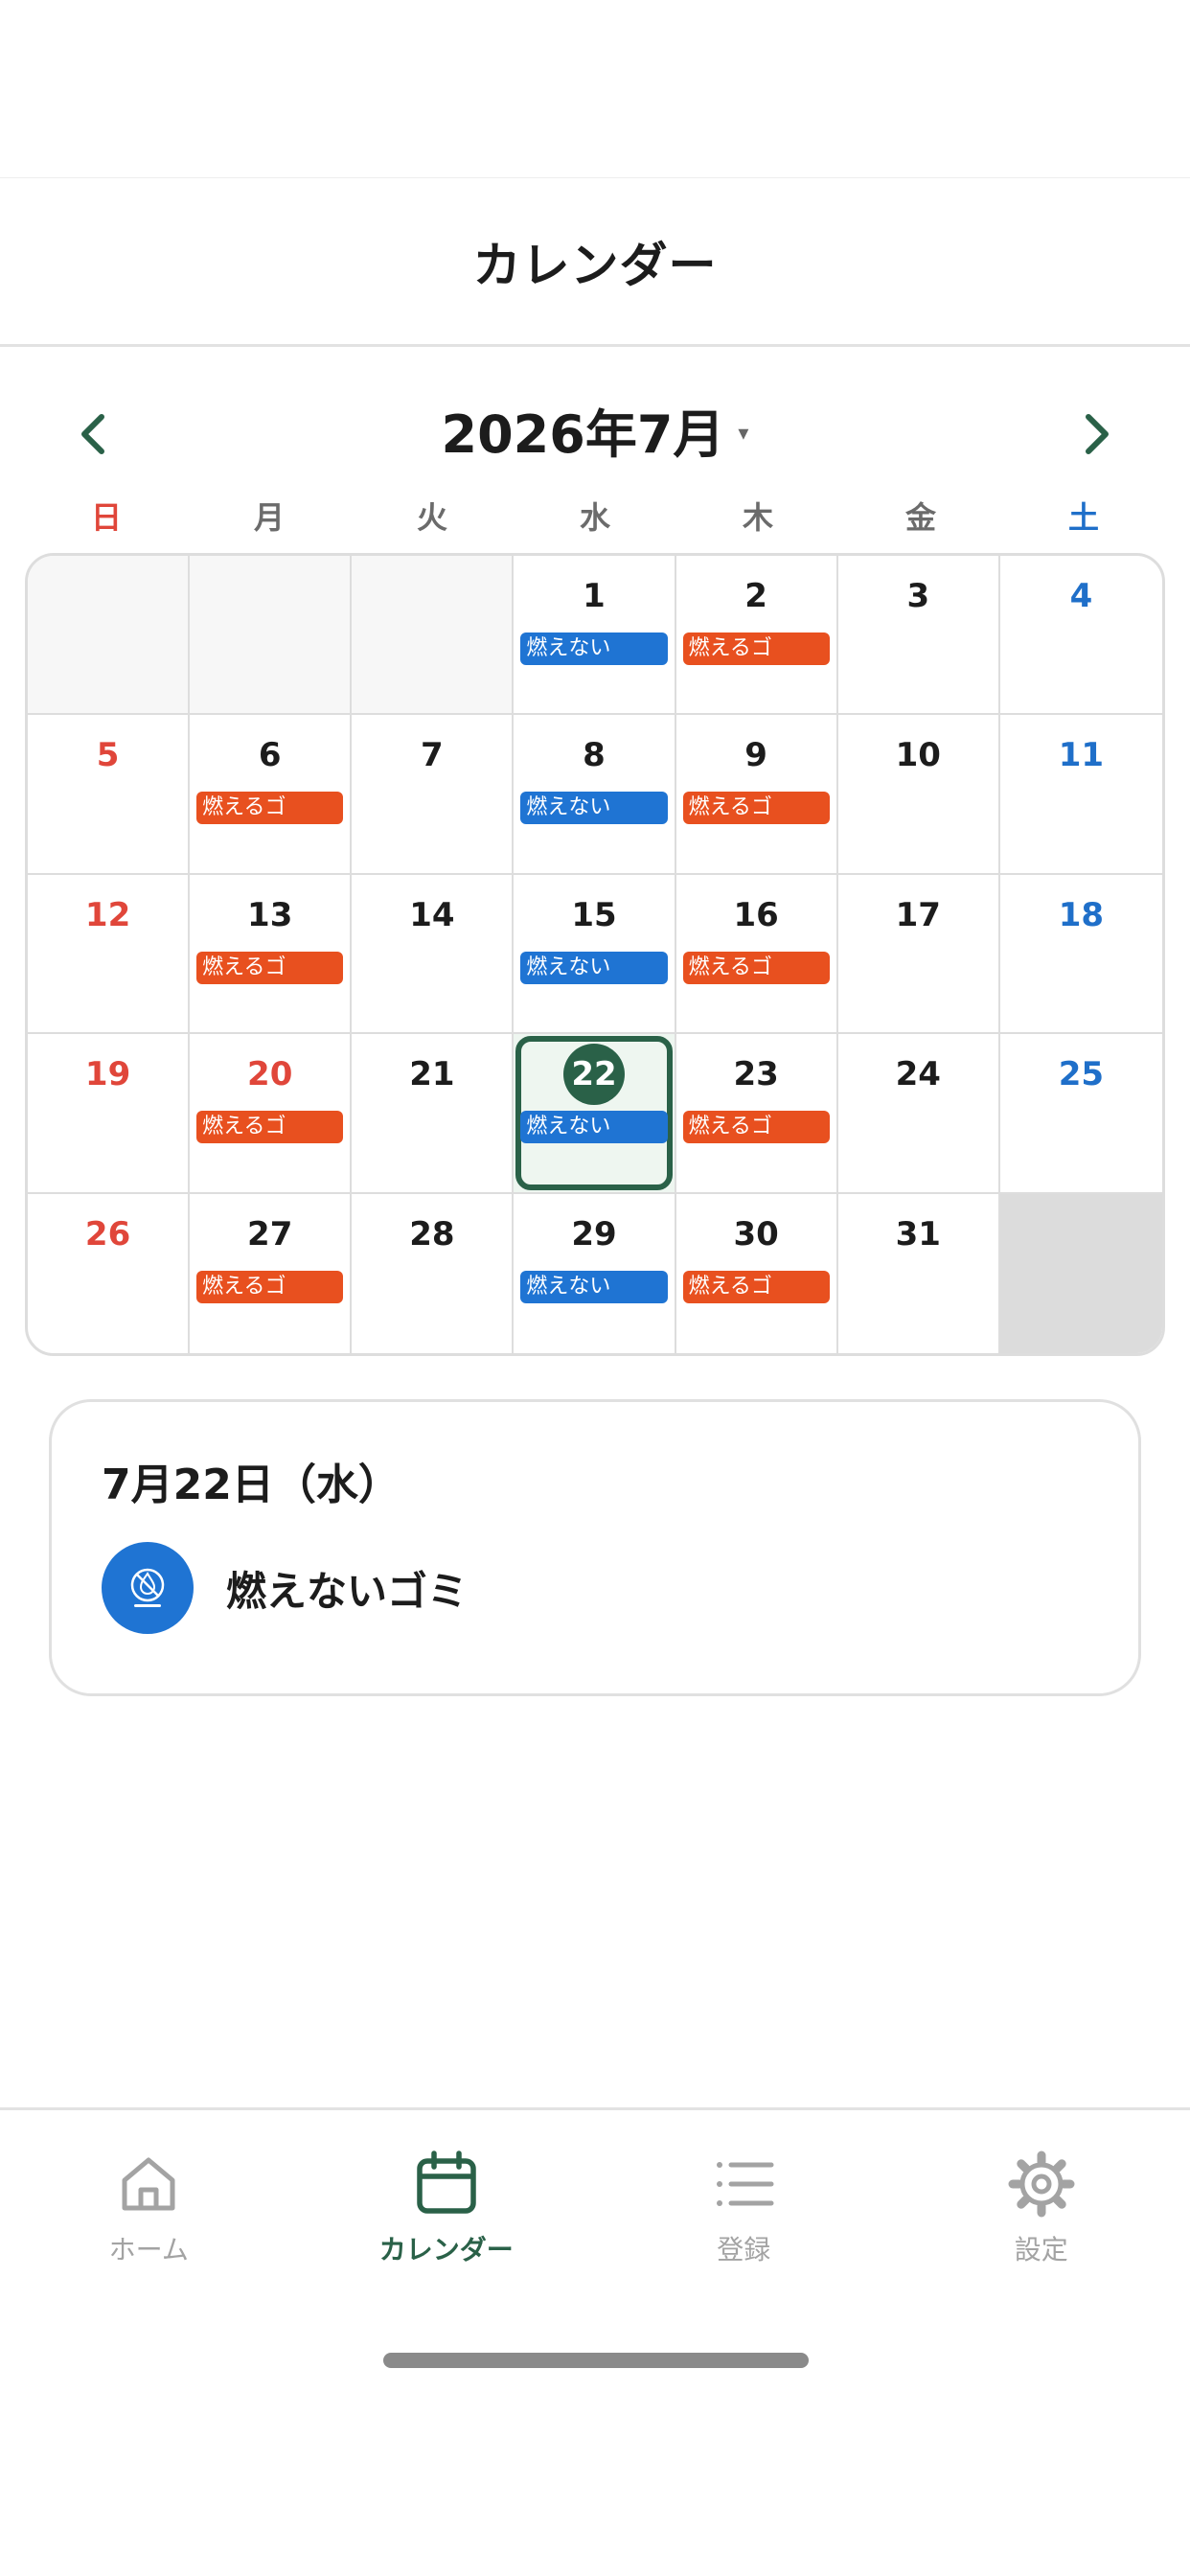 Image resolution: width=1190 pixels, height=2576 pixels. I want to click on day-number: 2, so click(756, 596).